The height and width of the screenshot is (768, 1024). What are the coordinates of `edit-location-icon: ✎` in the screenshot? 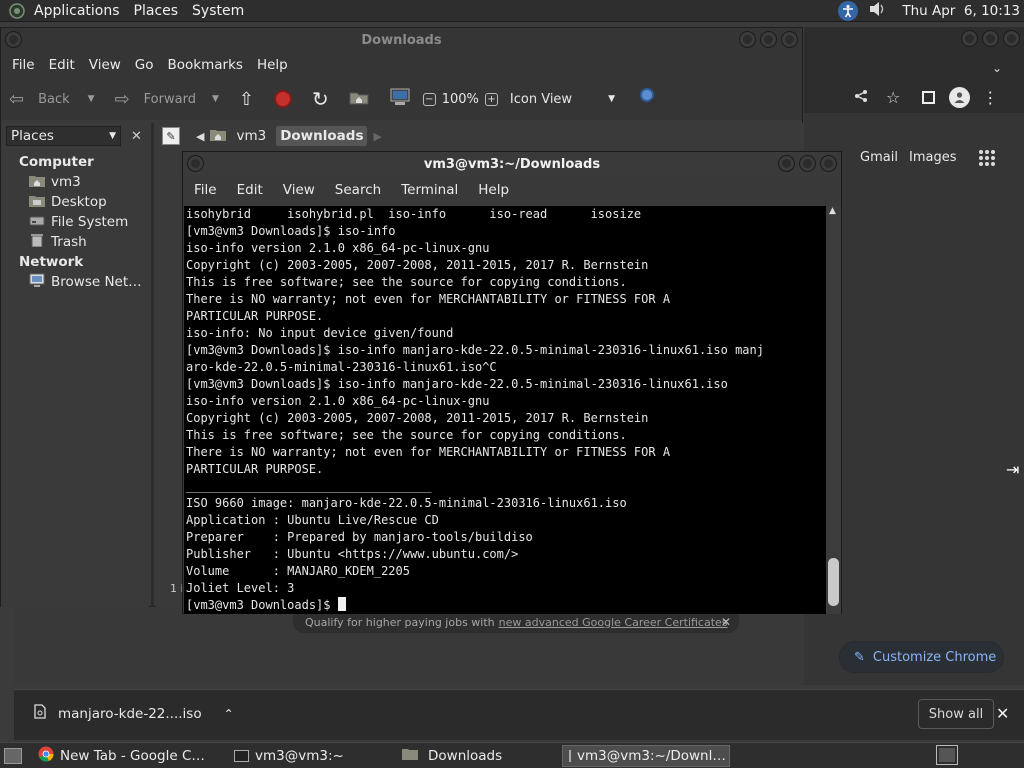 It's located at (171, 136).